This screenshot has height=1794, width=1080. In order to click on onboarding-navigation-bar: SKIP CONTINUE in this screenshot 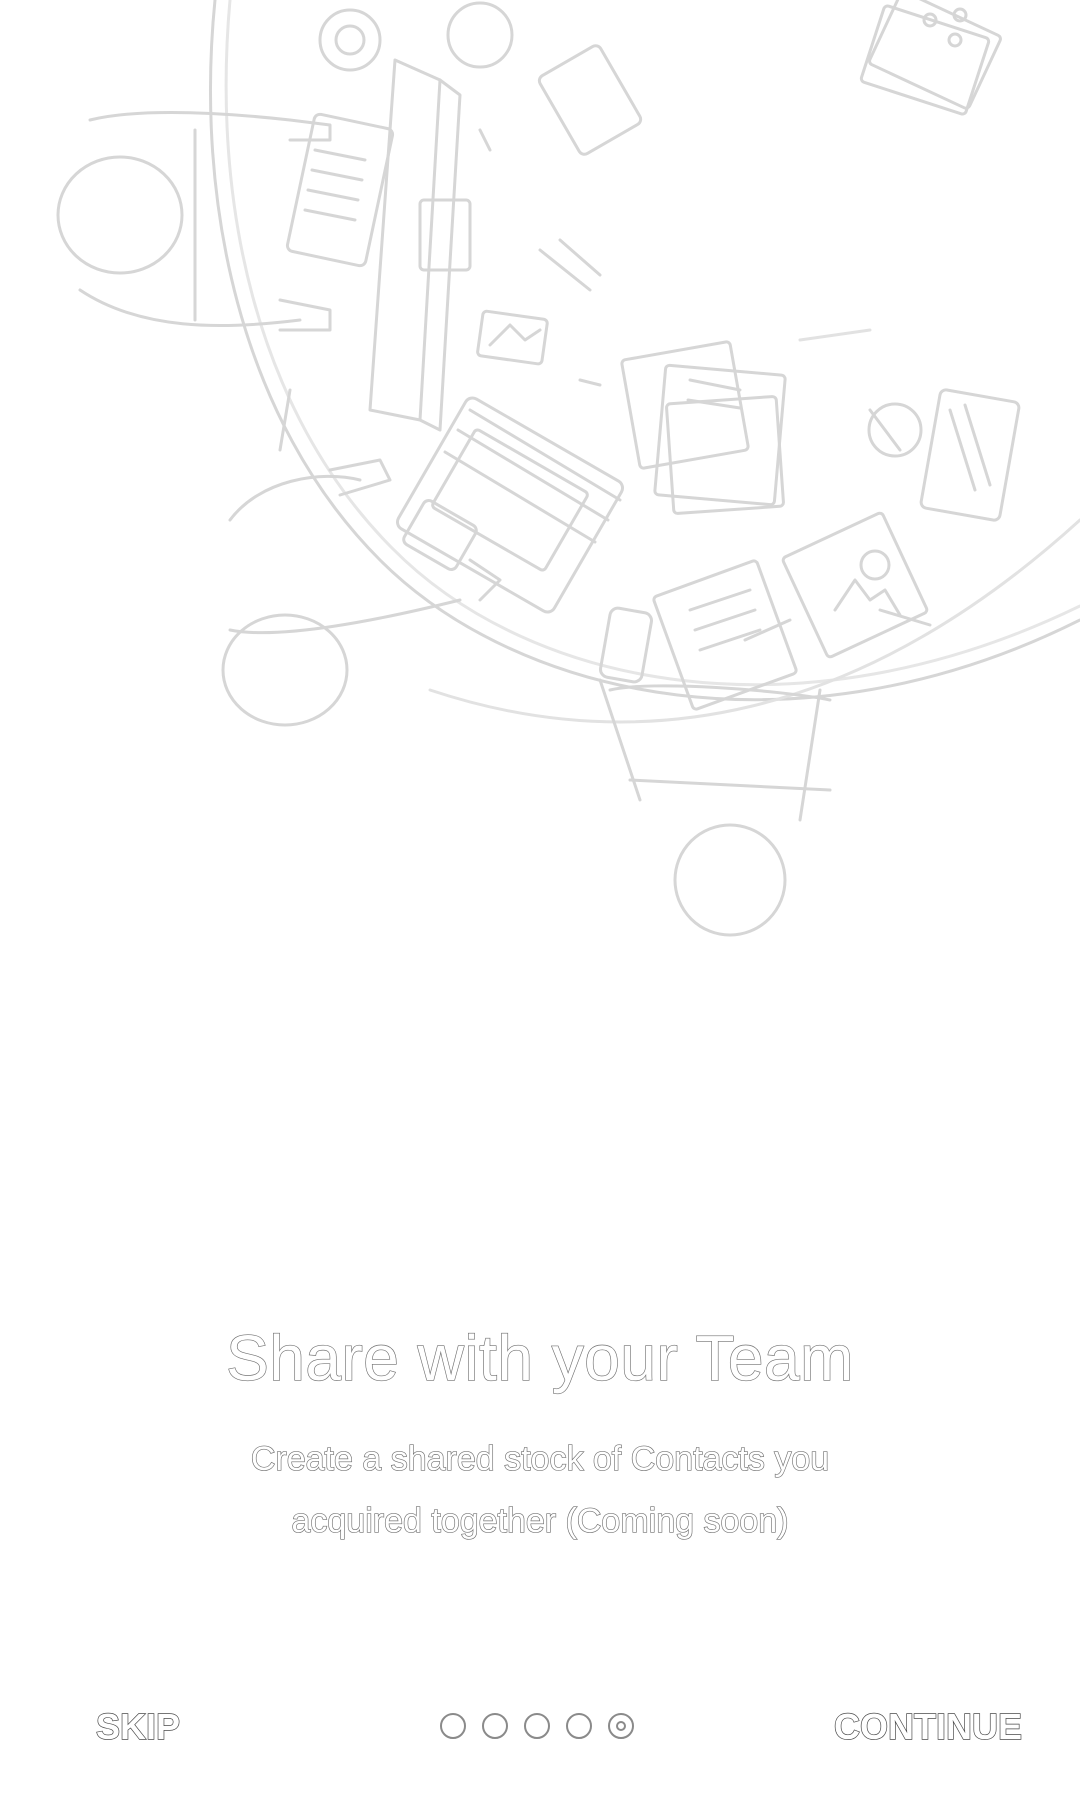, I will do `click(540, 1731)`.